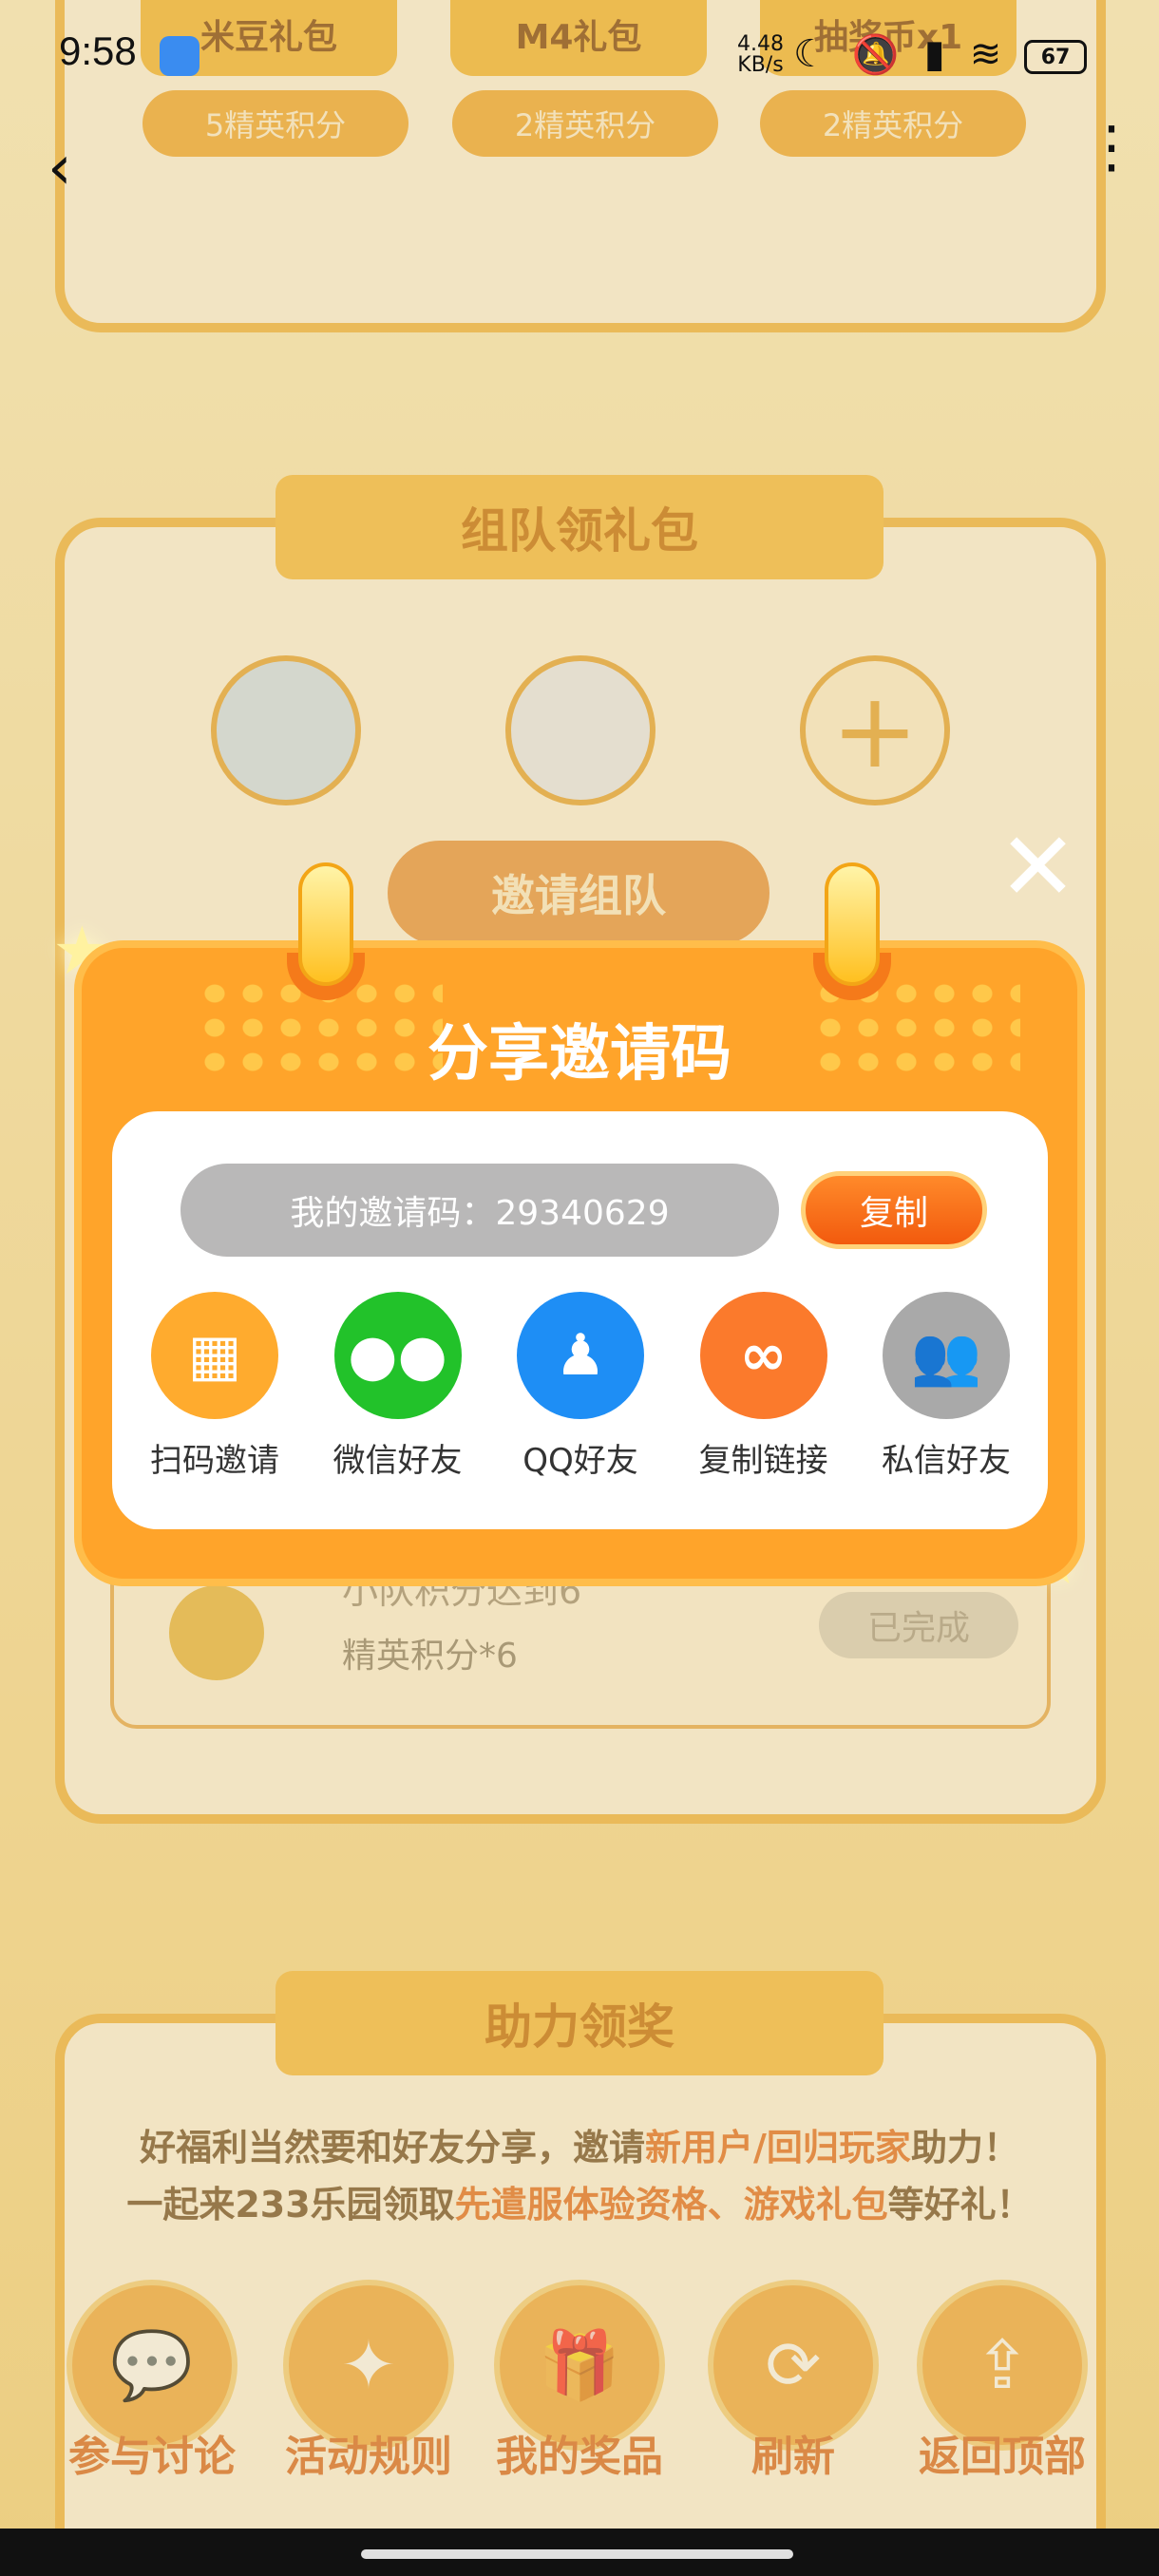 The height and width of the screenshot is (2576, 1159). I want to click on app-notification-icon, so click(180, 56).